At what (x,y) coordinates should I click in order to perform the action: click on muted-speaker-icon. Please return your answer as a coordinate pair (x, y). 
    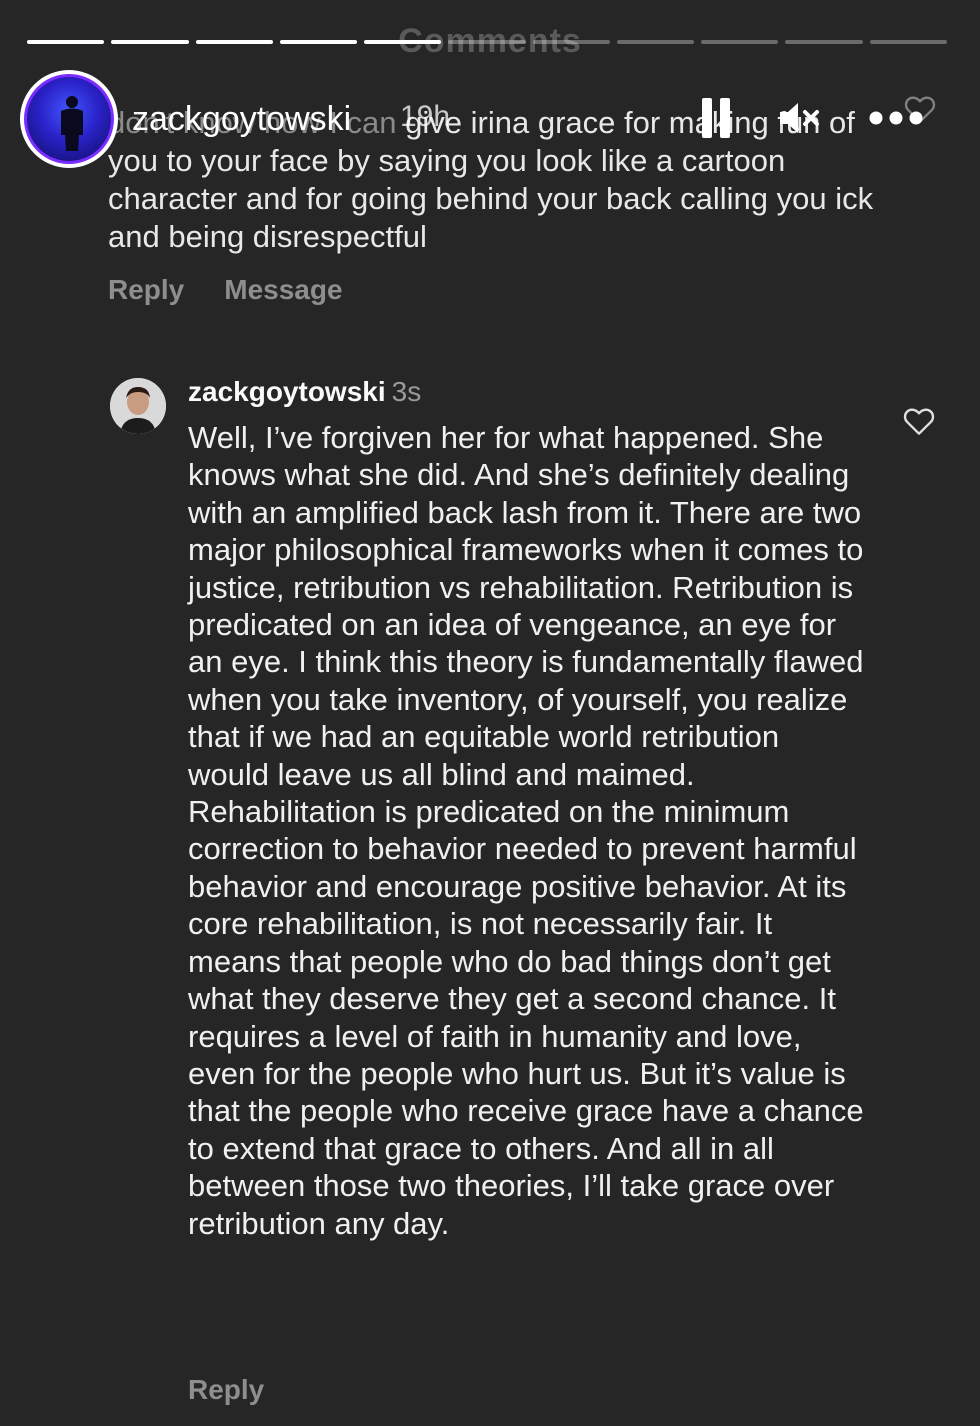
    Looking at the image, I should click on (800, 118).